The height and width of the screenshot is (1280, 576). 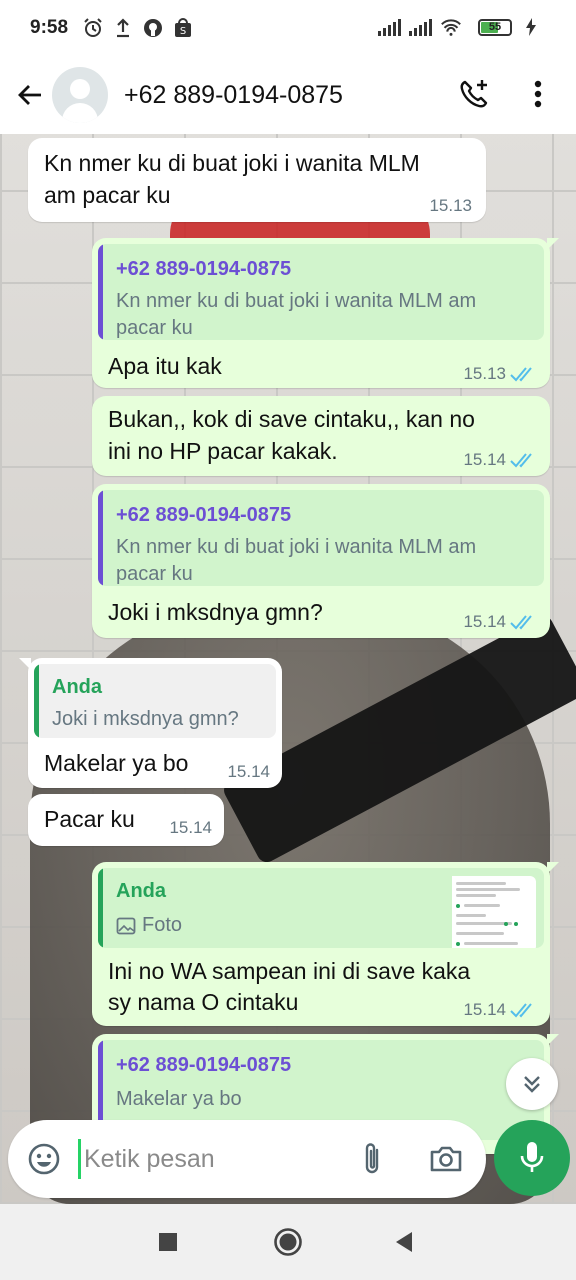 What do you see at coordinates (215, 612) in the screenshot?
I see `message-text: Joki i mksdnya gmn?` at bounding box center [215, 612].